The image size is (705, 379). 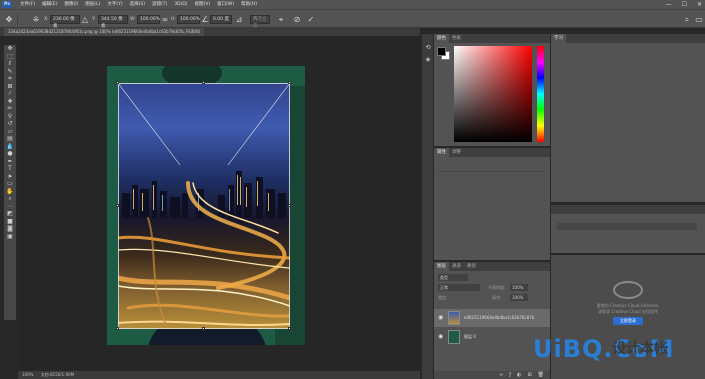 I want to click on healing-brush-tool-icon: ✚, so click(x=10, y=102).